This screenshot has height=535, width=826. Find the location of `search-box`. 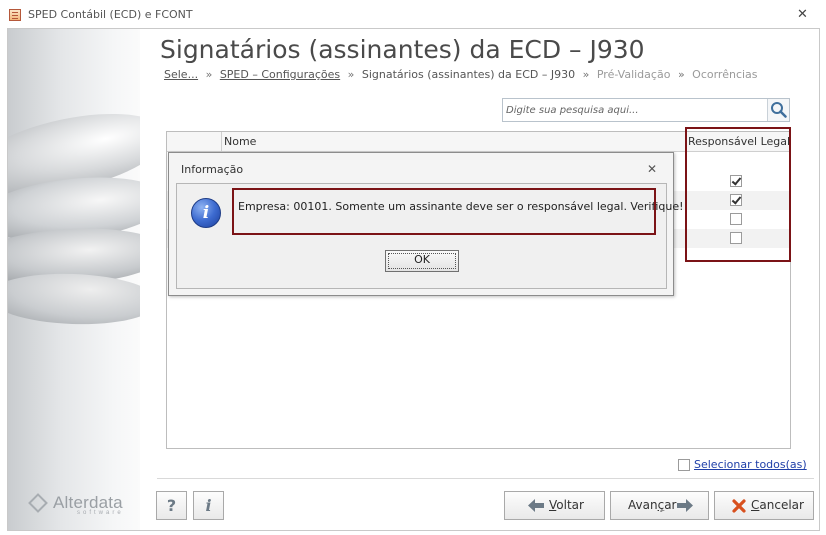

search-box is located at coordinates (646, 110).